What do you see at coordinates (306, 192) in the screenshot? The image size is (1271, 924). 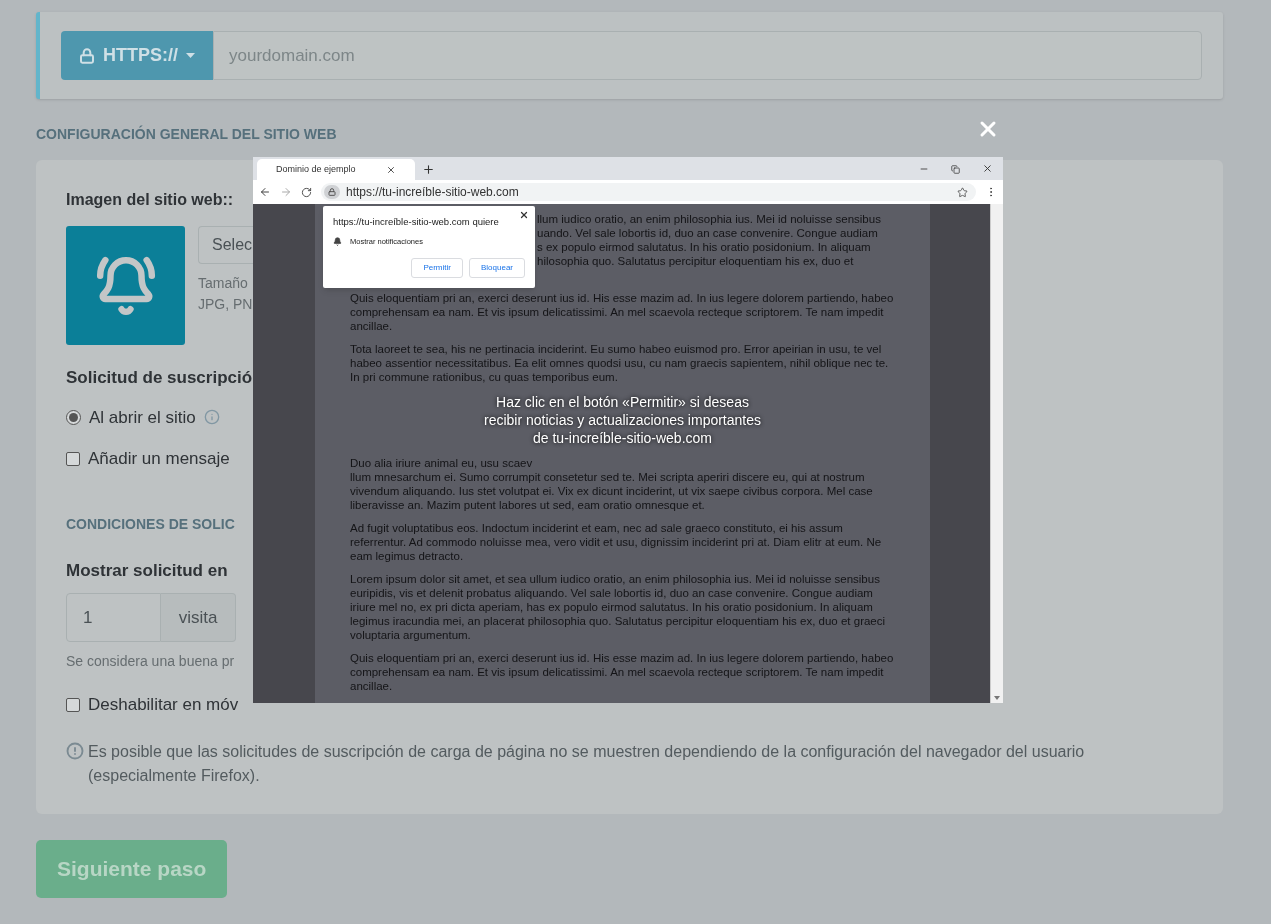 I see `reload-icon` at bounding box center [306, 192].